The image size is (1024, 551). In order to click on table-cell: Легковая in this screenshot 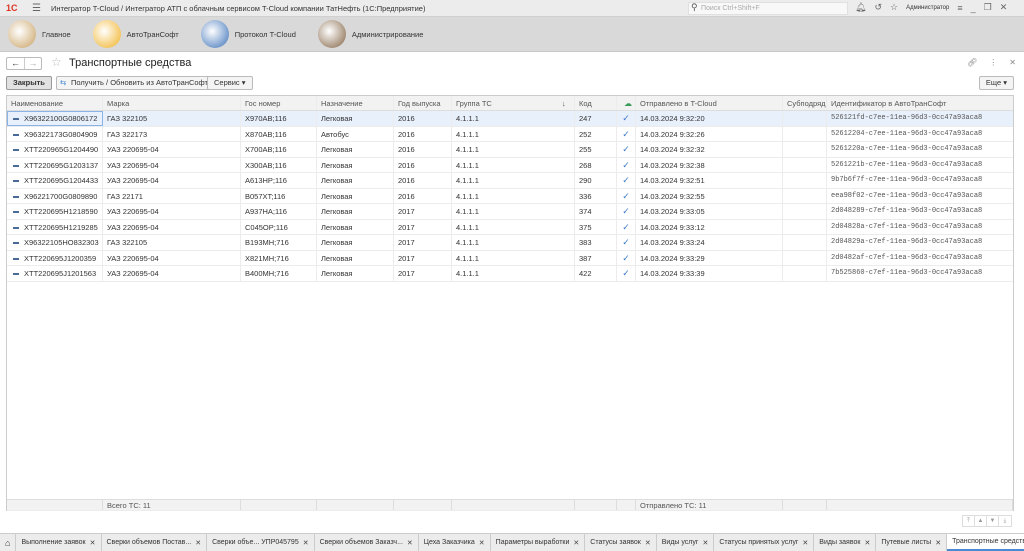, I will do `click(355, 164)`.